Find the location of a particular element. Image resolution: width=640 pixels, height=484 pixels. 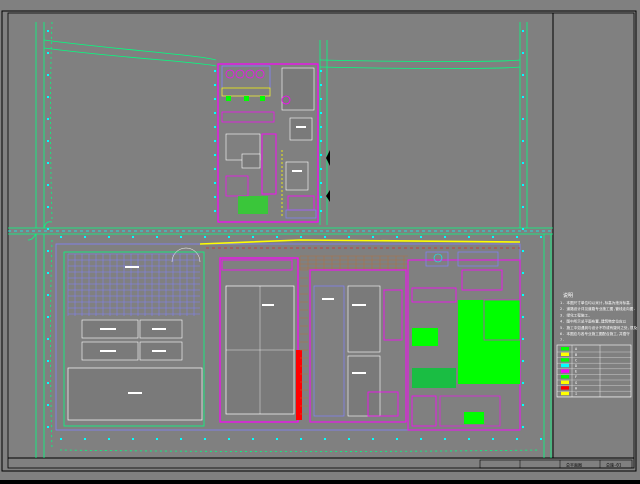

legend-symbol: E is located at coordinates (576, 372).